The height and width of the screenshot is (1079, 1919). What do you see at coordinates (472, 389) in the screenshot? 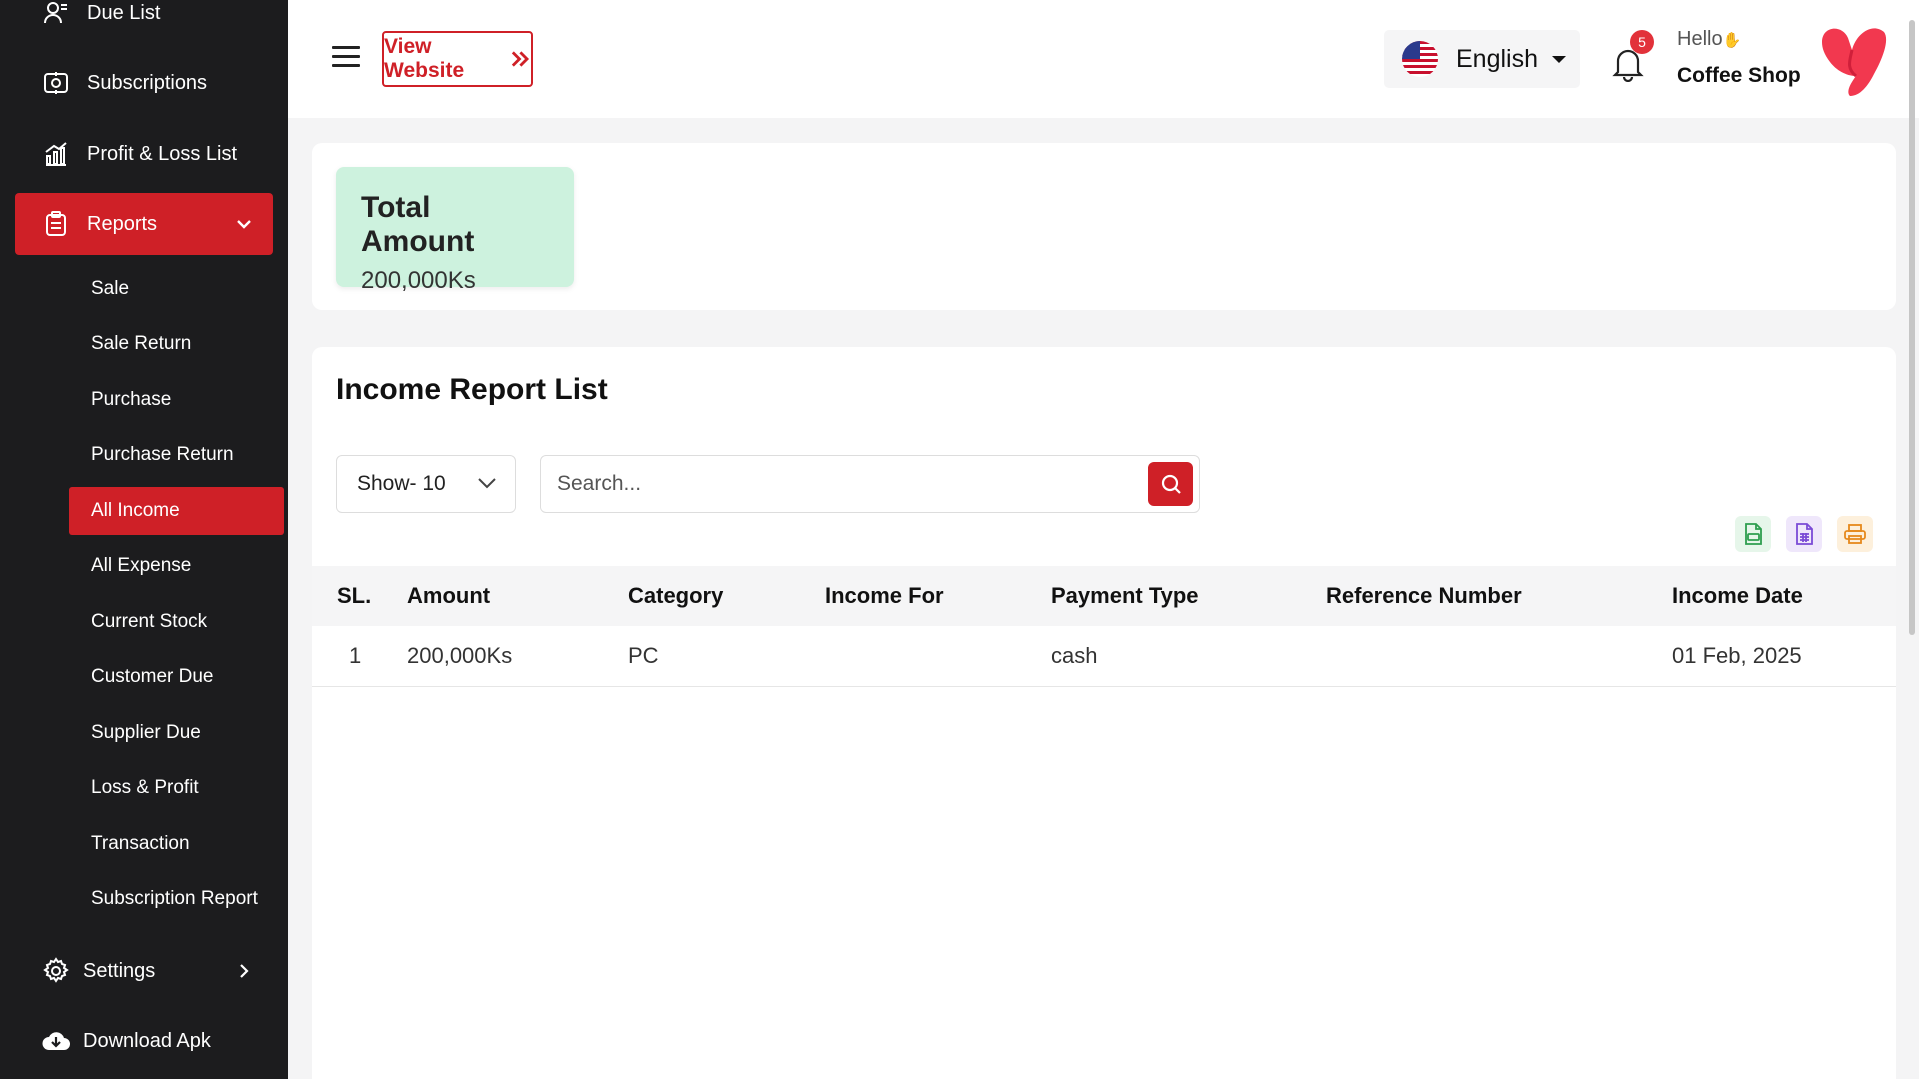
I see `page-title: Income Report List` at bounding box center [472, 389].